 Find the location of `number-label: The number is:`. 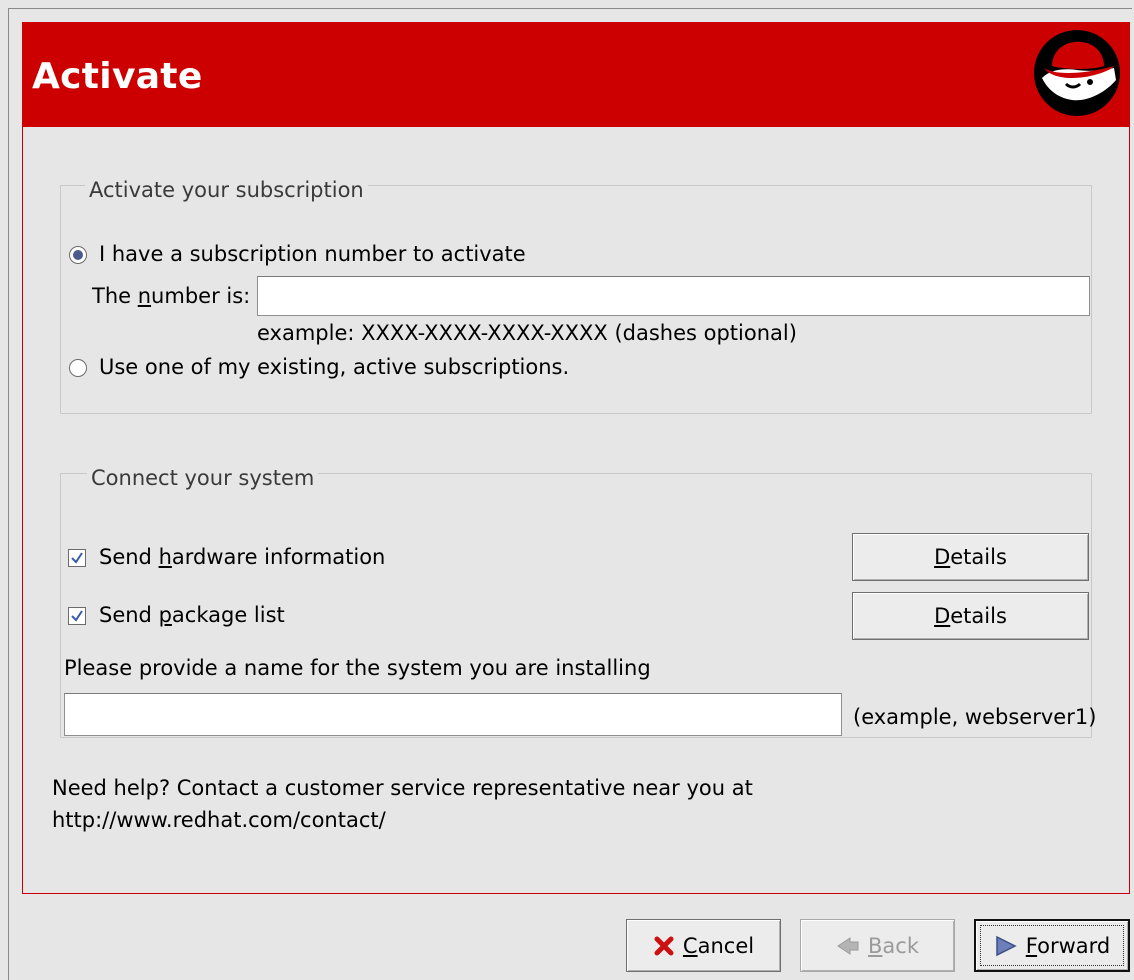

number-label: The number is: is located at coordinates (171, 296).